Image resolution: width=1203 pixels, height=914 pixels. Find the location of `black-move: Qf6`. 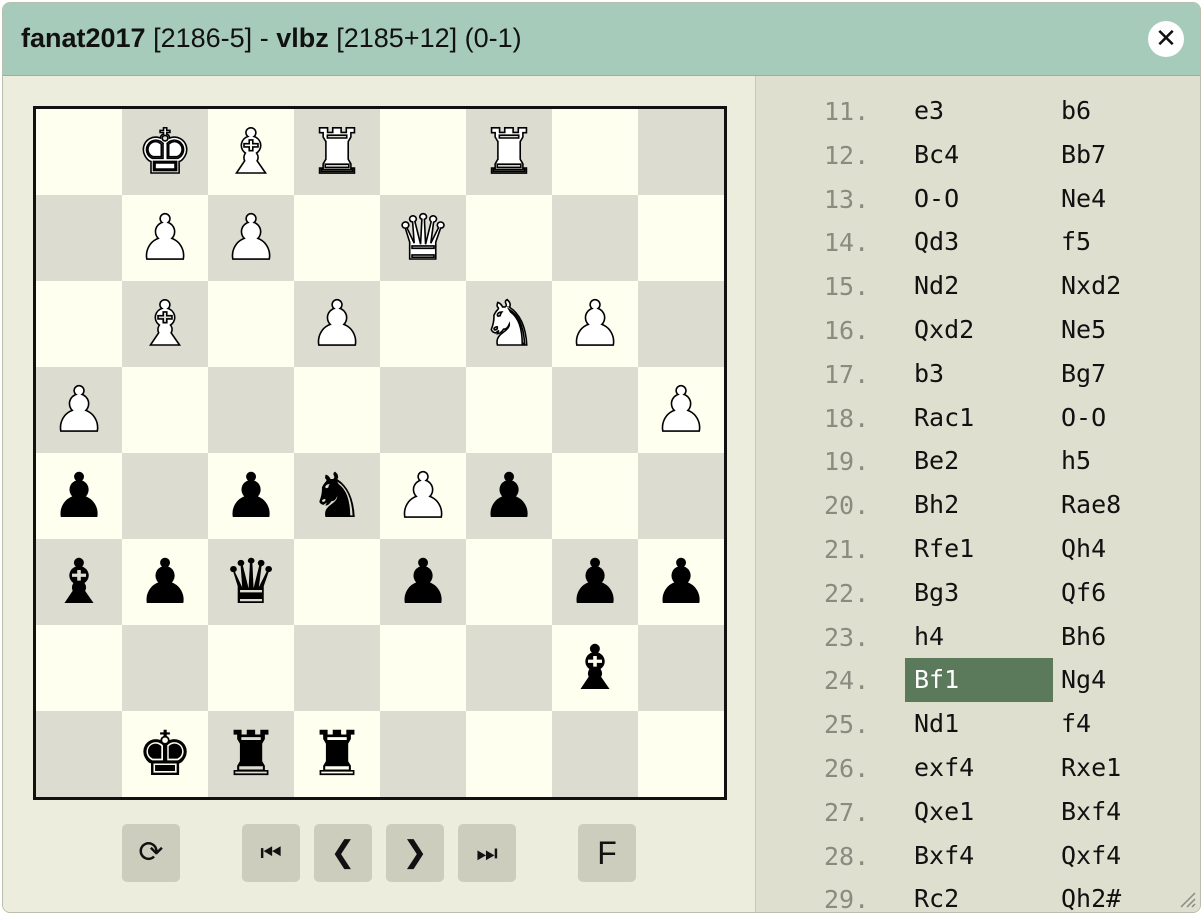

black-move: Qf6 is located at coordinates (1083, 593).